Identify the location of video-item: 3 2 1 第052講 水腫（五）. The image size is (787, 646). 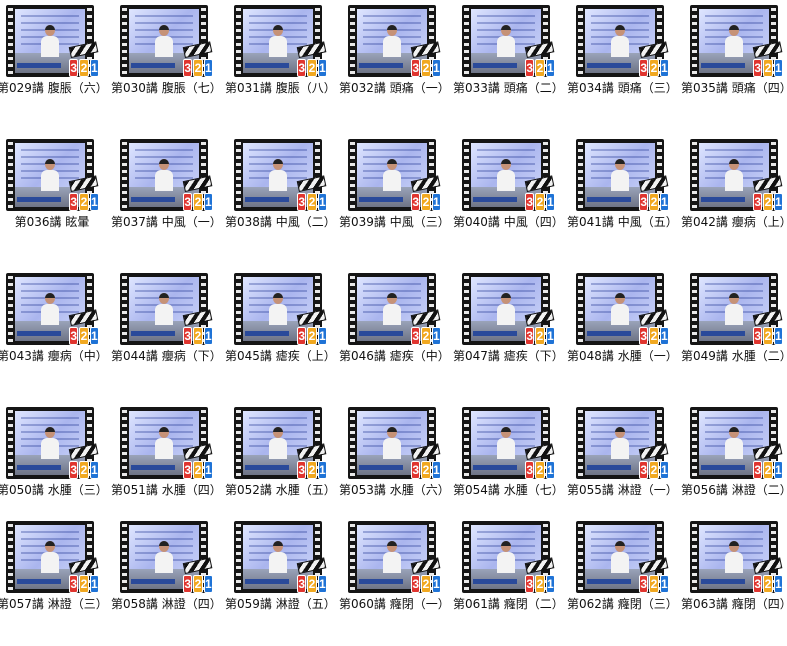
(283, 467).